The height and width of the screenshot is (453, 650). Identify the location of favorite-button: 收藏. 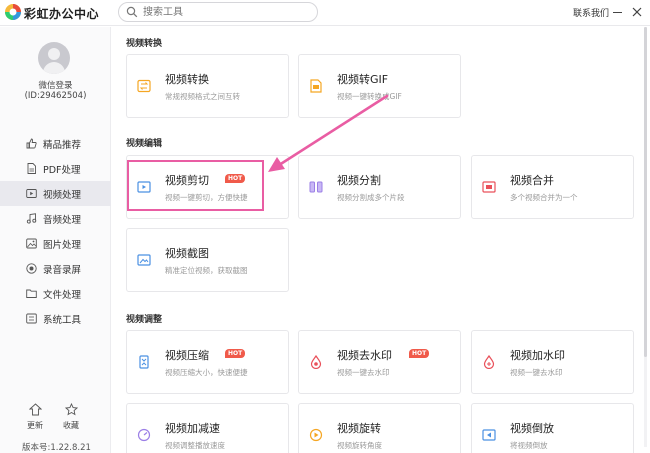
(71, 417).